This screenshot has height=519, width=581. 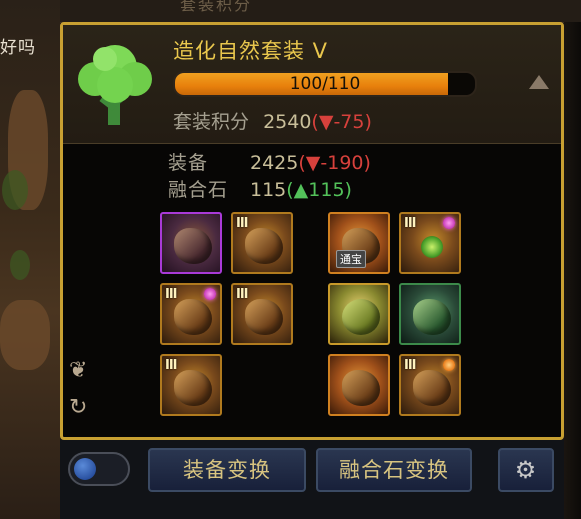 I want to click on equipment-slot-shoes: III, so click(x=191, y=385).